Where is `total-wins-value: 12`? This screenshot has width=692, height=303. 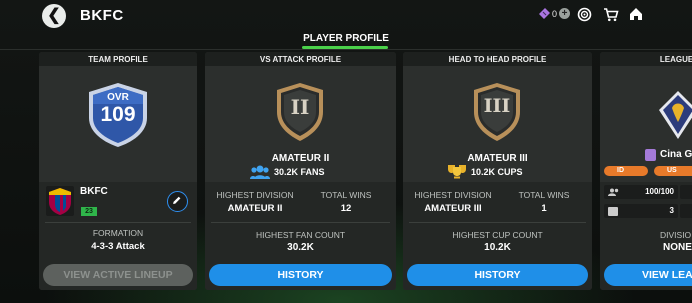
total-wins-value: 12 is located at coordinates (346, 208).